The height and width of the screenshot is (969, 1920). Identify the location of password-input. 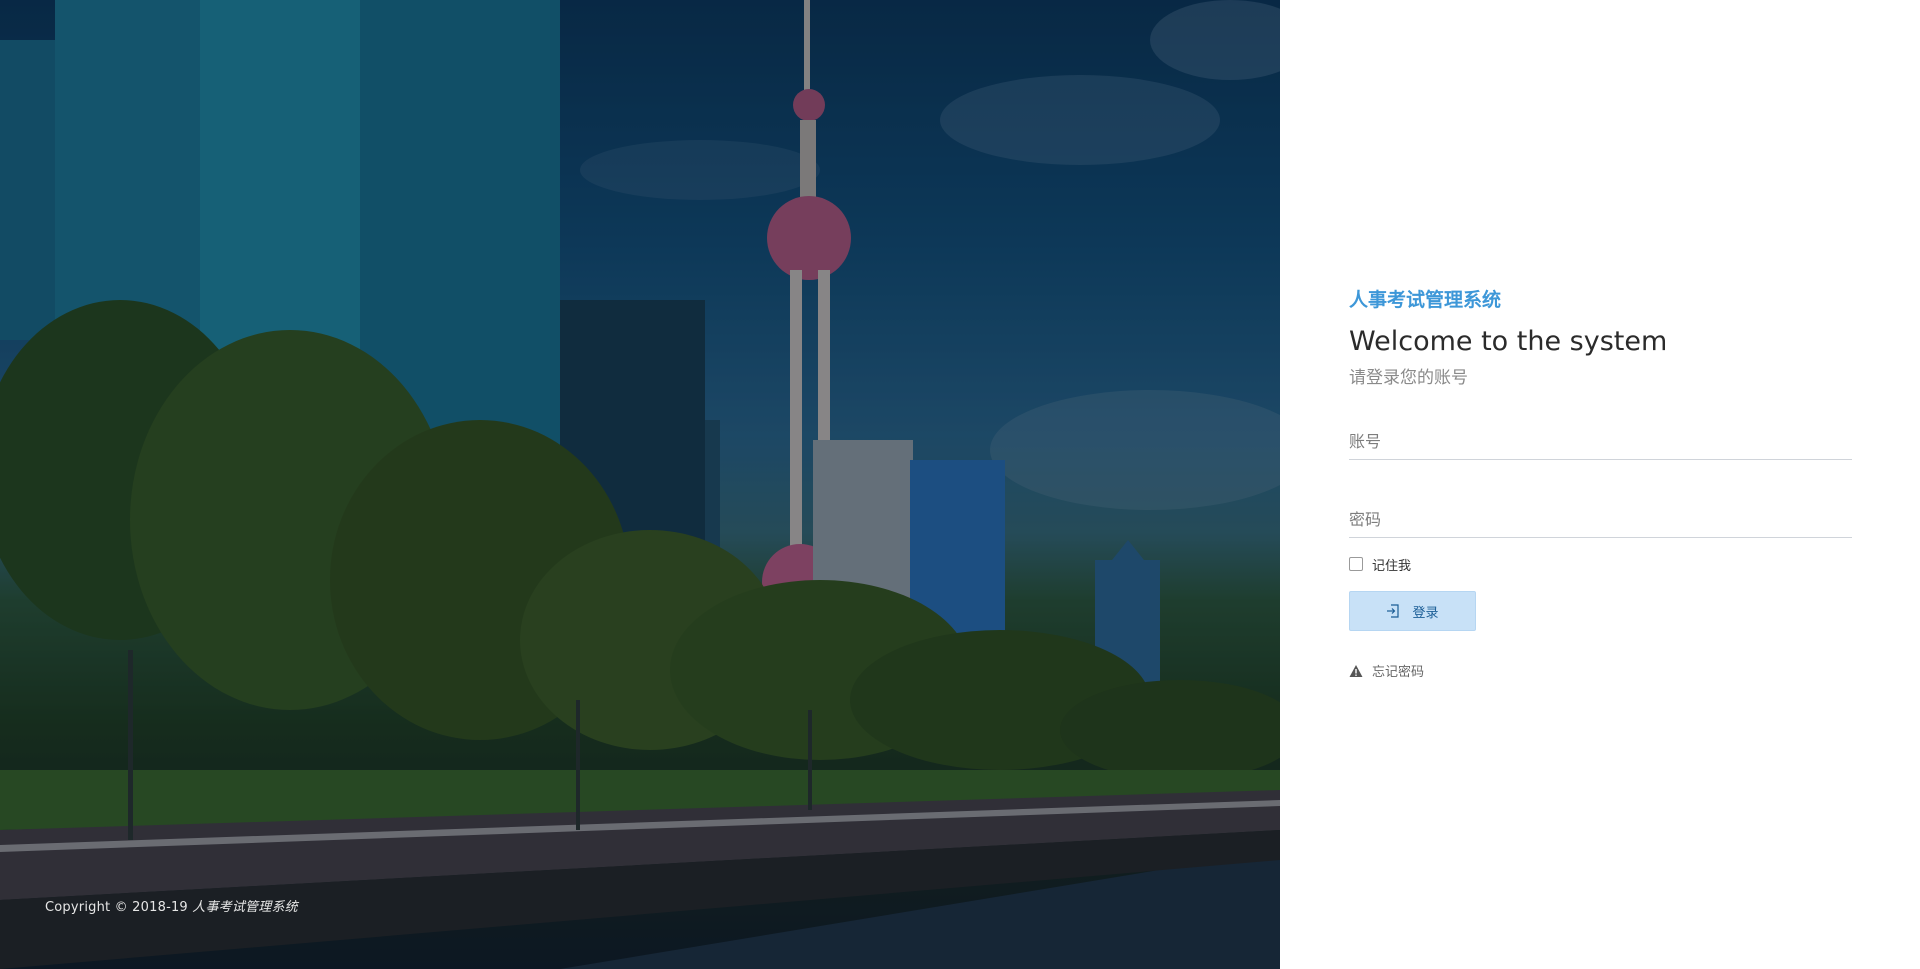
(1600, 521).